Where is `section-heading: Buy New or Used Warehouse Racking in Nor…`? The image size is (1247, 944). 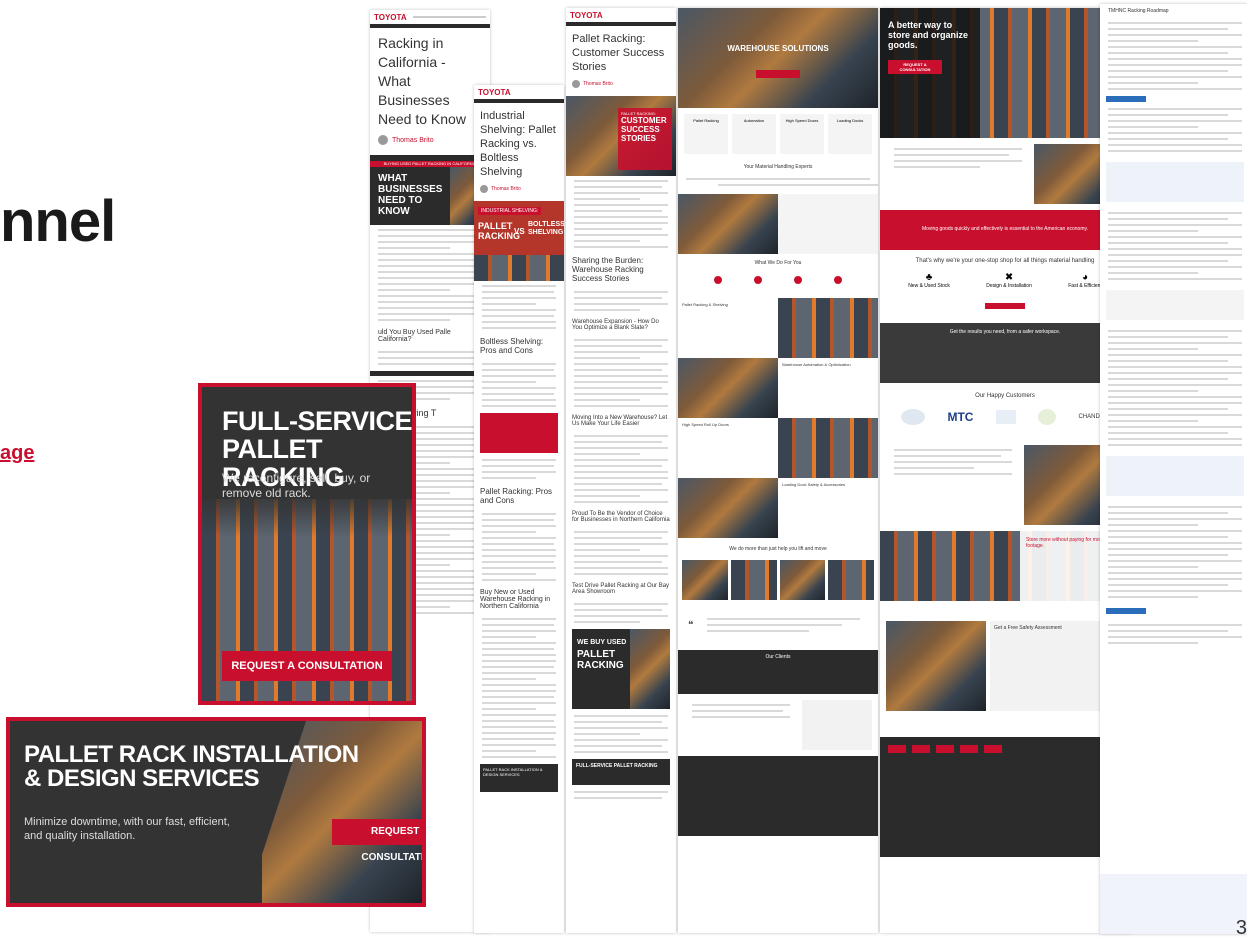
section-heading: Buy New or Used Warehouse Racking in Nor… is located at coordinates (515, 599).